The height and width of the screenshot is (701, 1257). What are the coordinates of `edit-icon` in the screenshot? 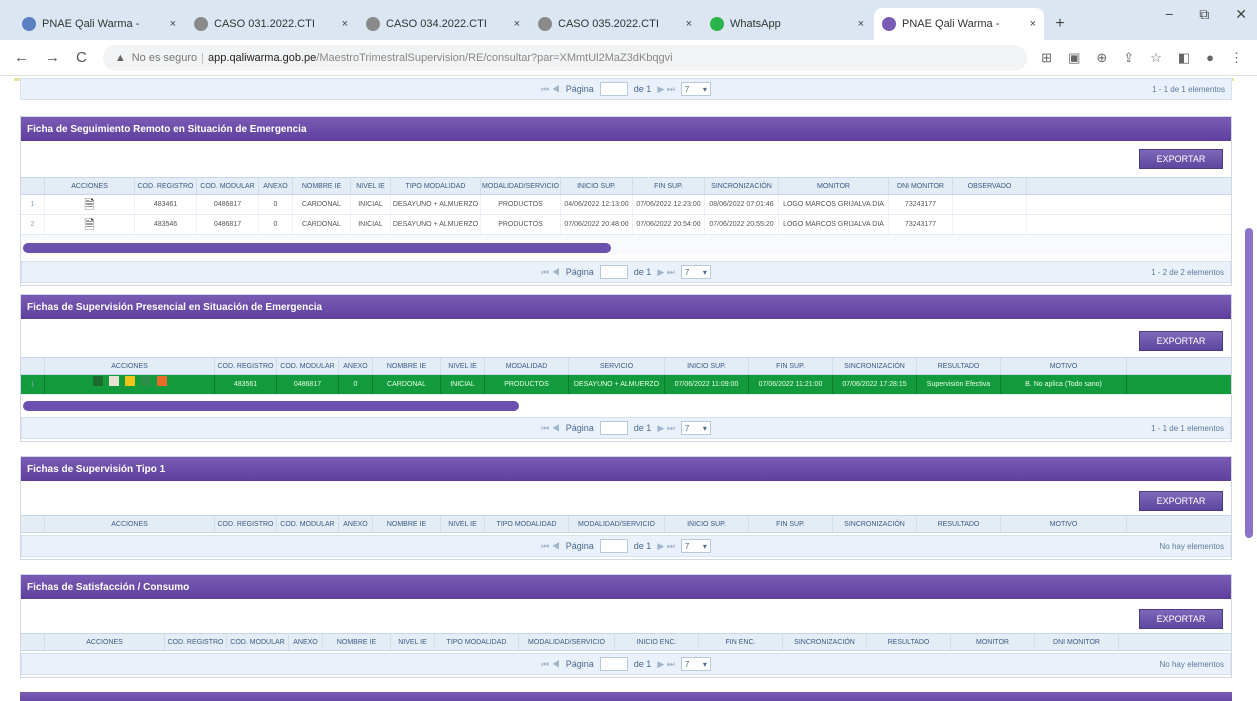 It's located at (129, 381).